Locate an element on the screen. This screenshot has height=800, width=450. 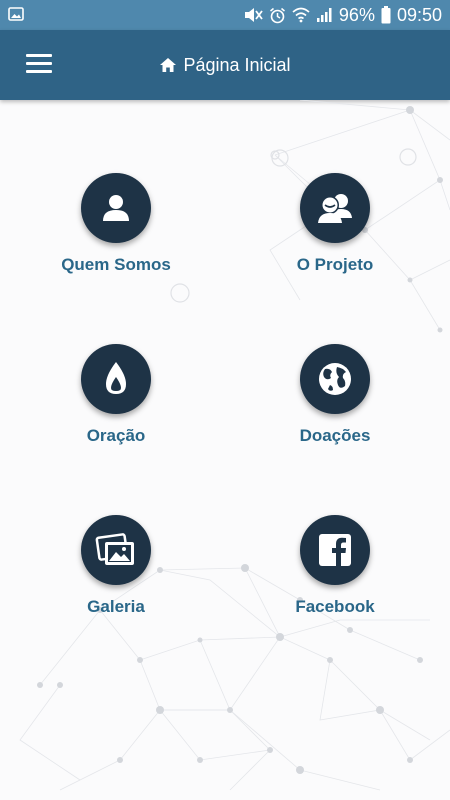
clock-time: 09:50 is located at coordinates (419, 15).